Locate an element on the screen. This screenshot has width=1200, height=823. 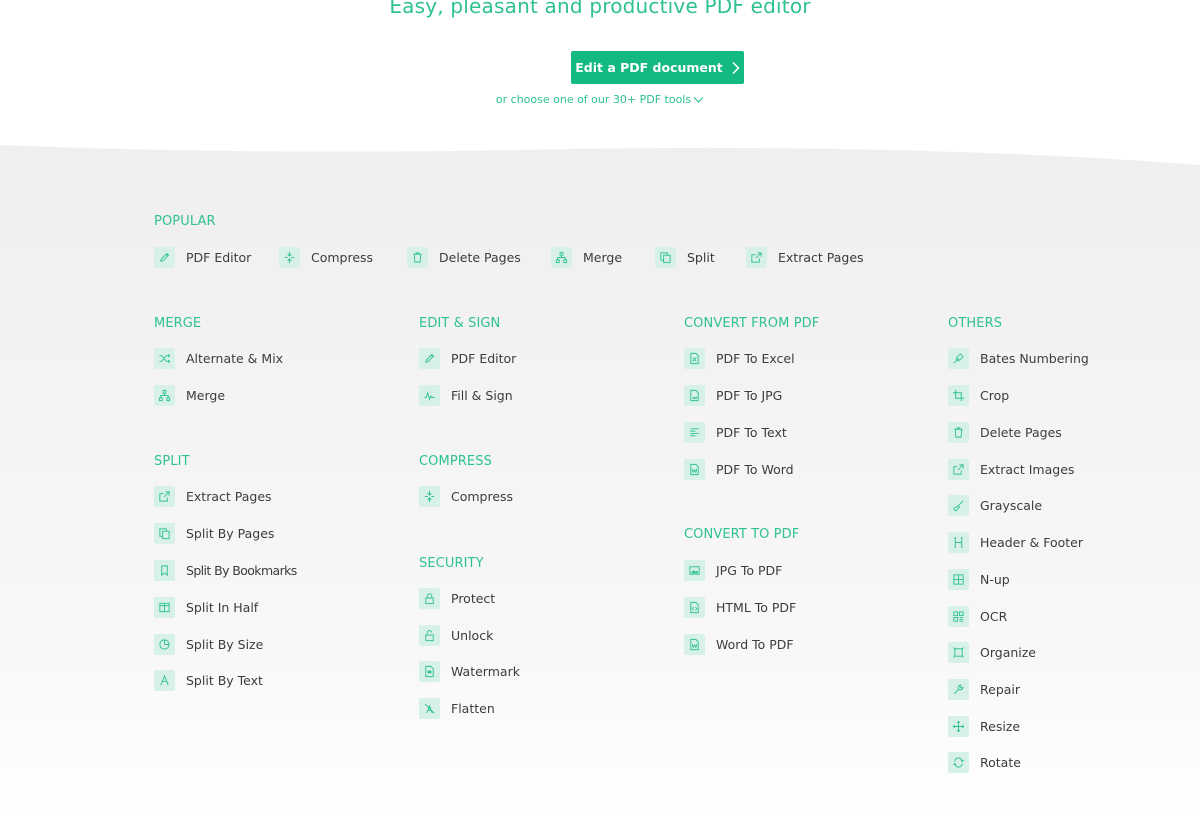
others-tool-resize: Resize is located at coordinates (984, 726).